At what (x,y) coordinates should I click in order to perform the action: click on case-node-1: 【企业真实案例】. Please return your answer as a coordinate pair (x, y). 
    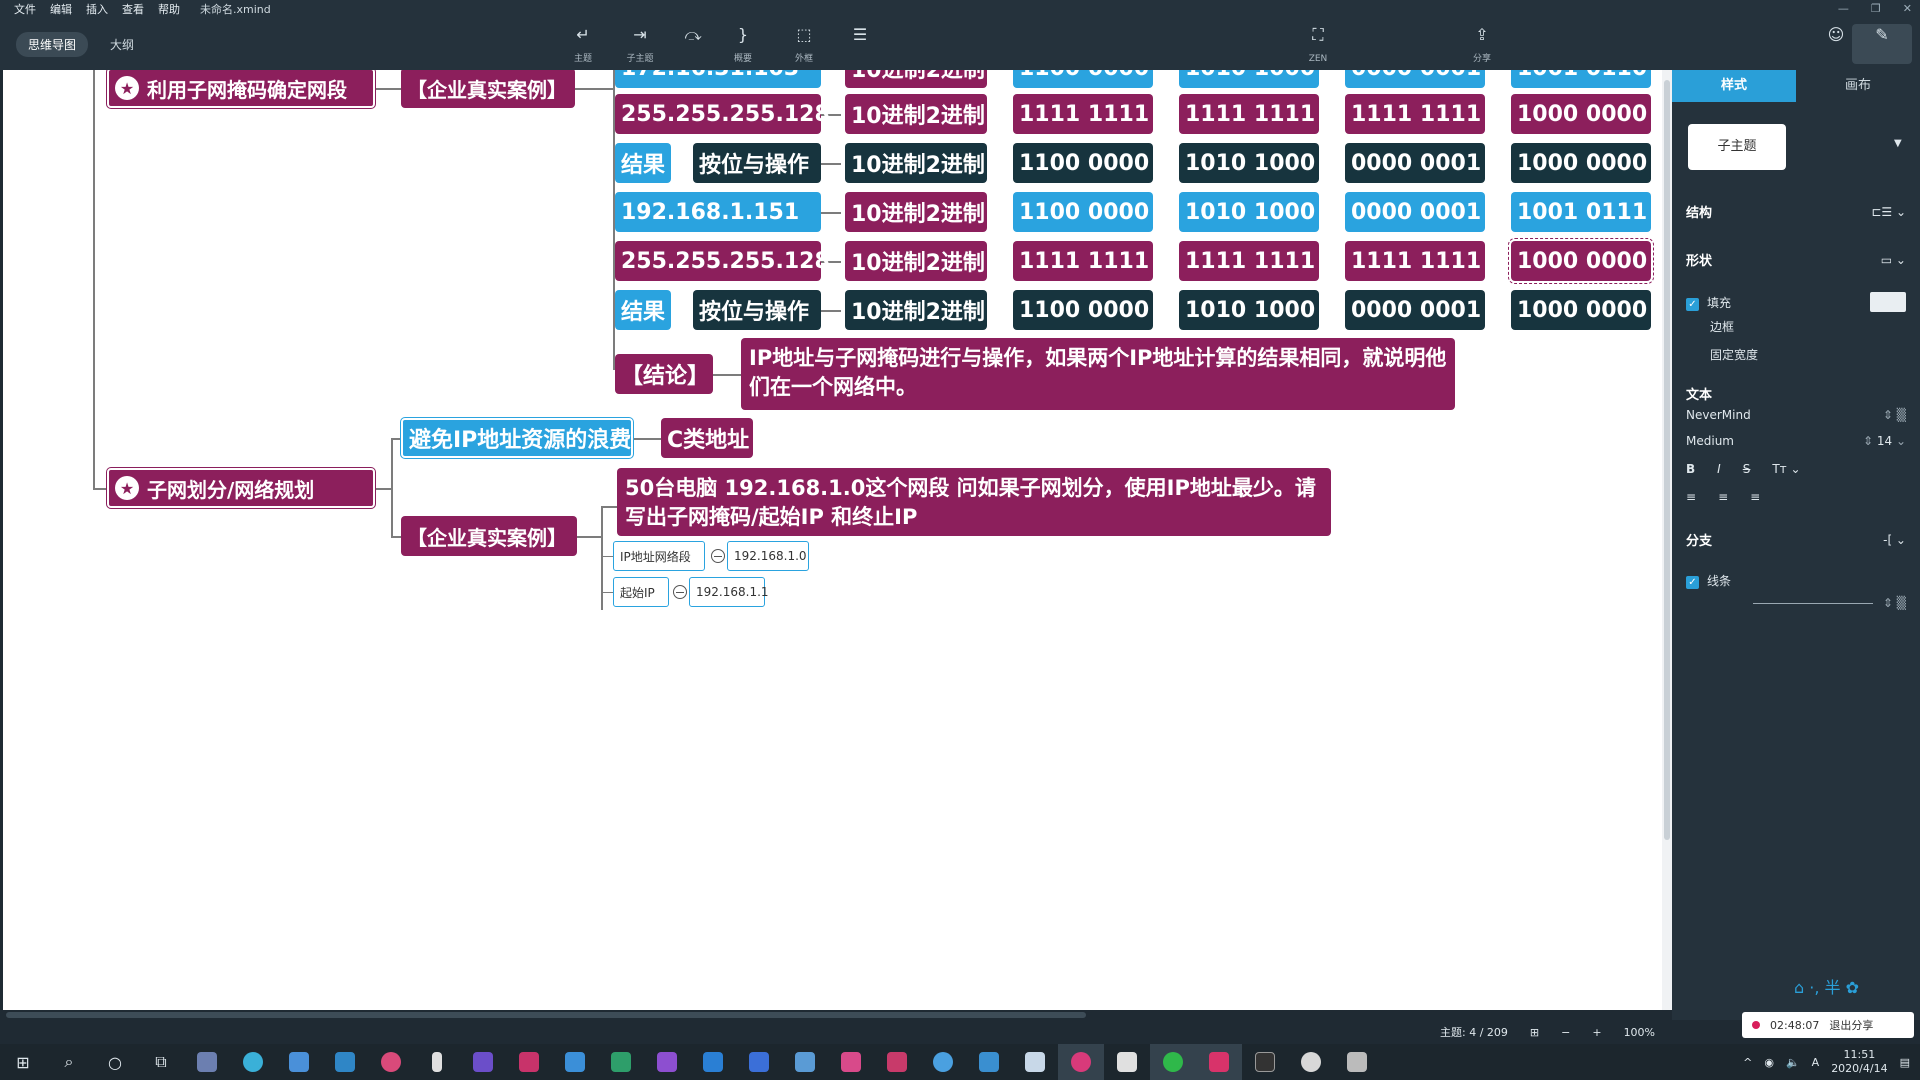
    Looking at the image, I should click on (488, 89).